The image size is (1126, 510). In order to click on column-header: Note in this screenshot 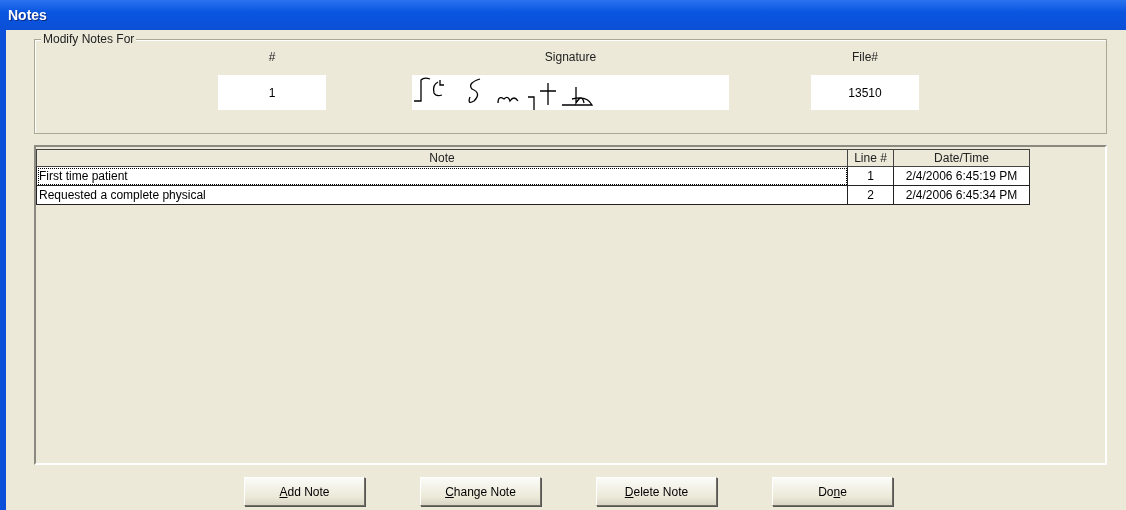, I will do `click(442, 158)`.